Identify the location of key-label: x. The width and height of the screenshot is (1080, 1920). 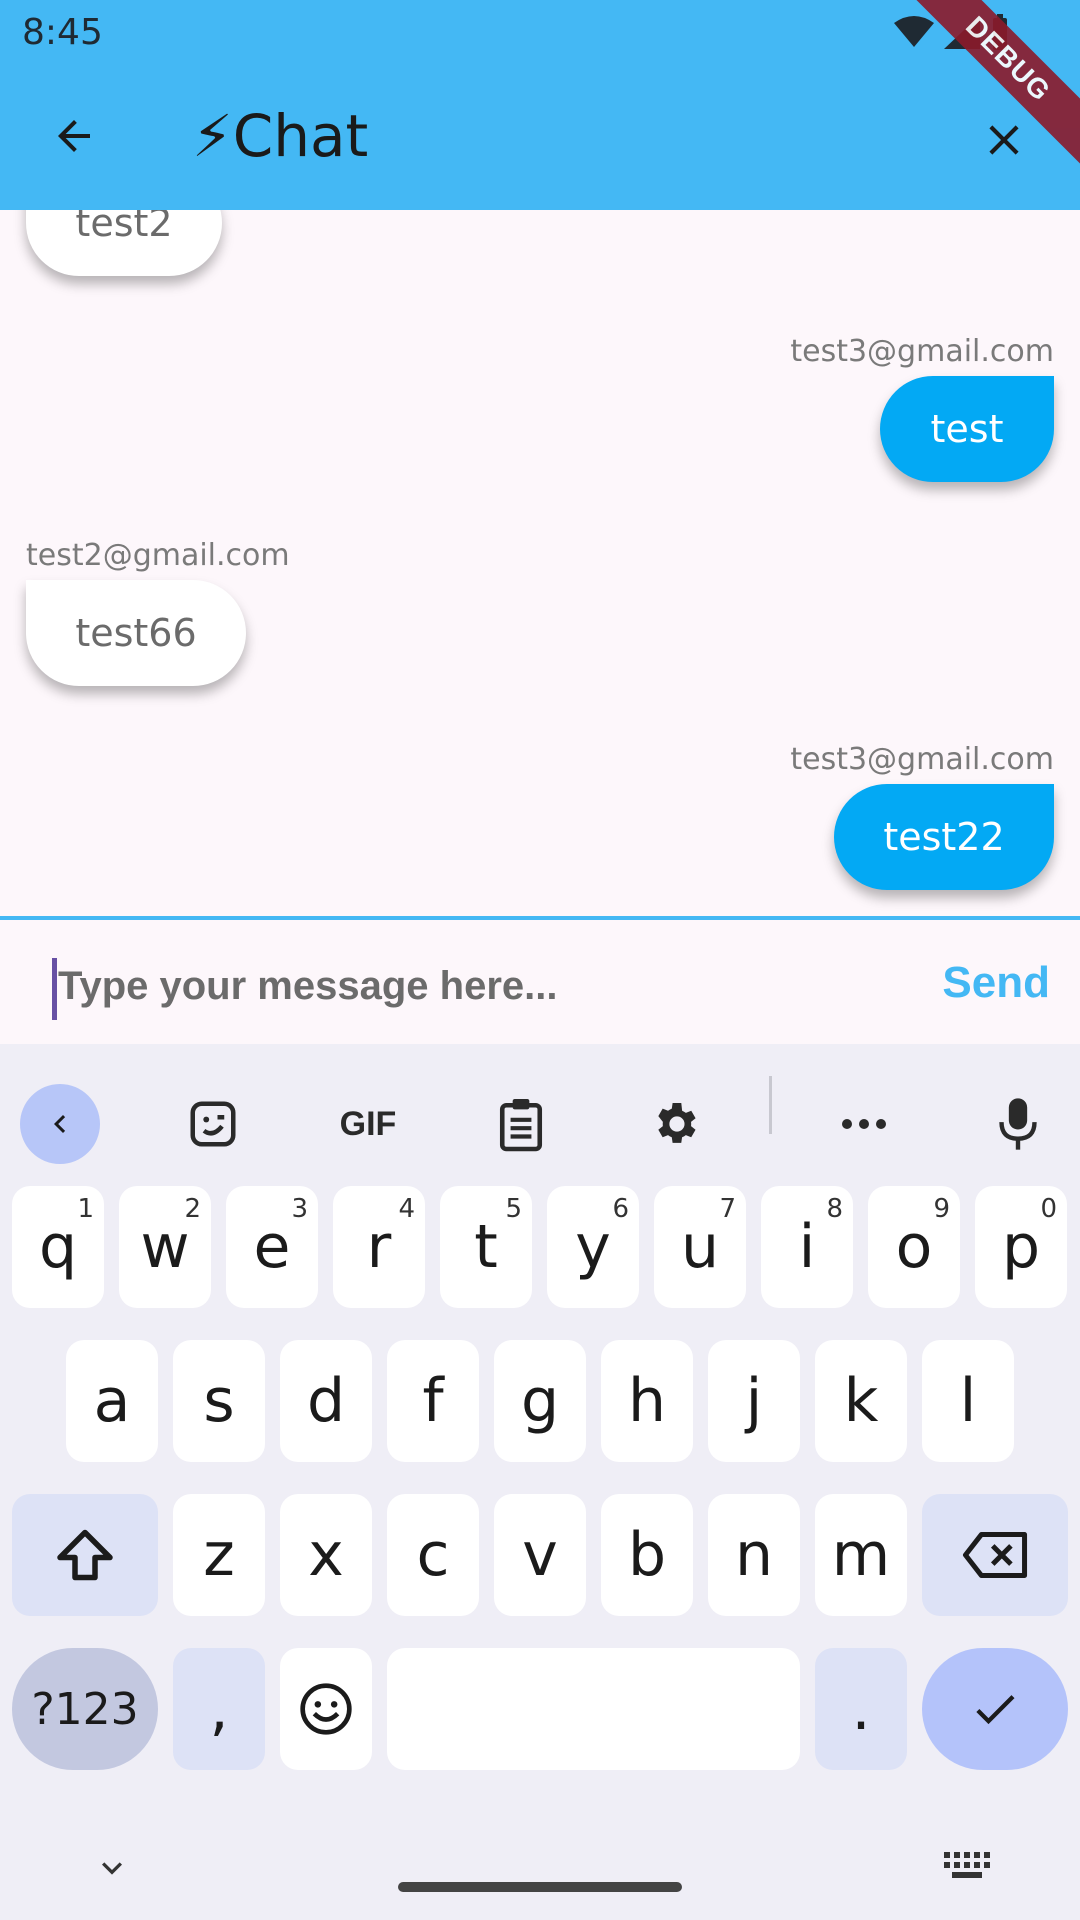
(326, 1555).